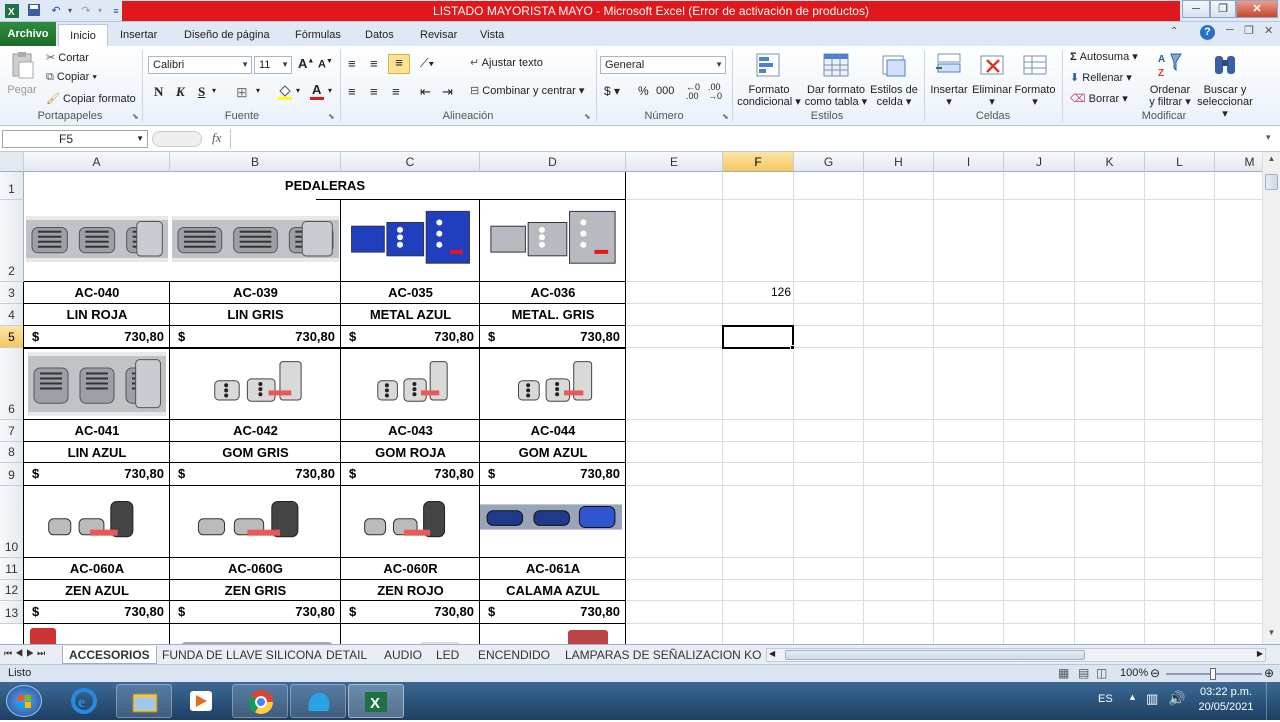 Image resolution: width=1280 pixels, height=722 pixels. I want to click on show-desktop-button, so click(1273, 701).